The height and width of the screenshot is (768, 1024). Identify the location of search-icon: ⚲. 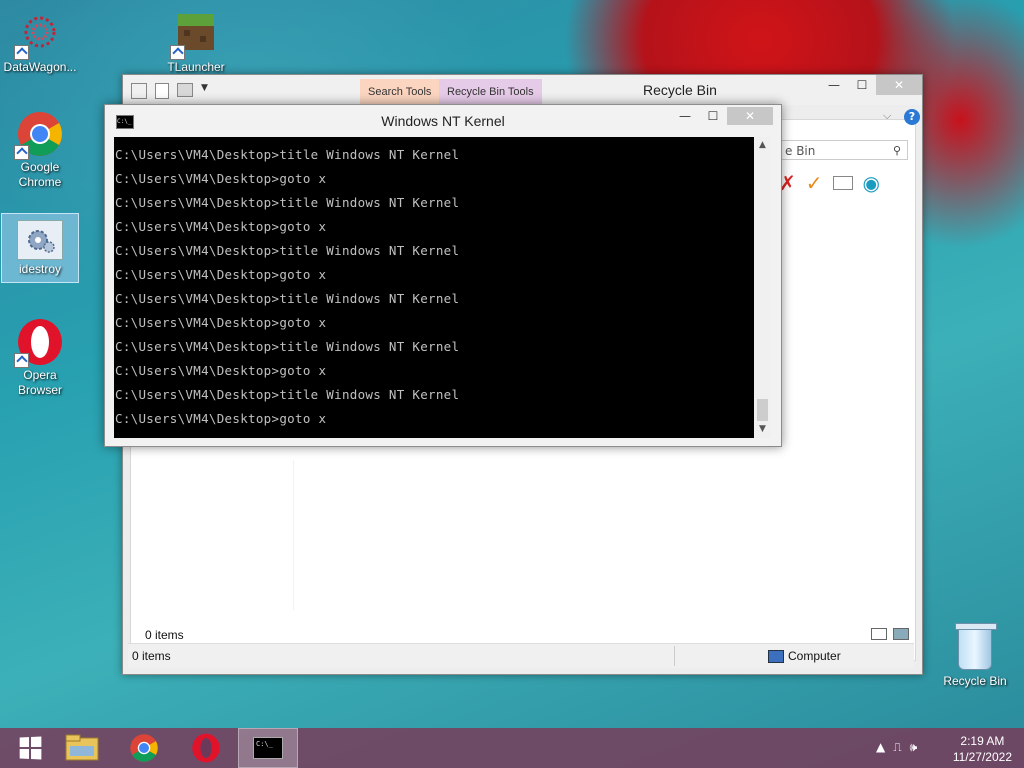
(896, 150).